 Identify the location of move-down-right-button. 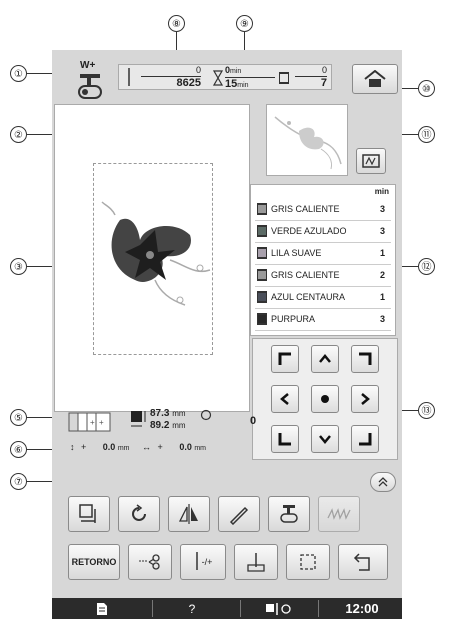
(365, 439).